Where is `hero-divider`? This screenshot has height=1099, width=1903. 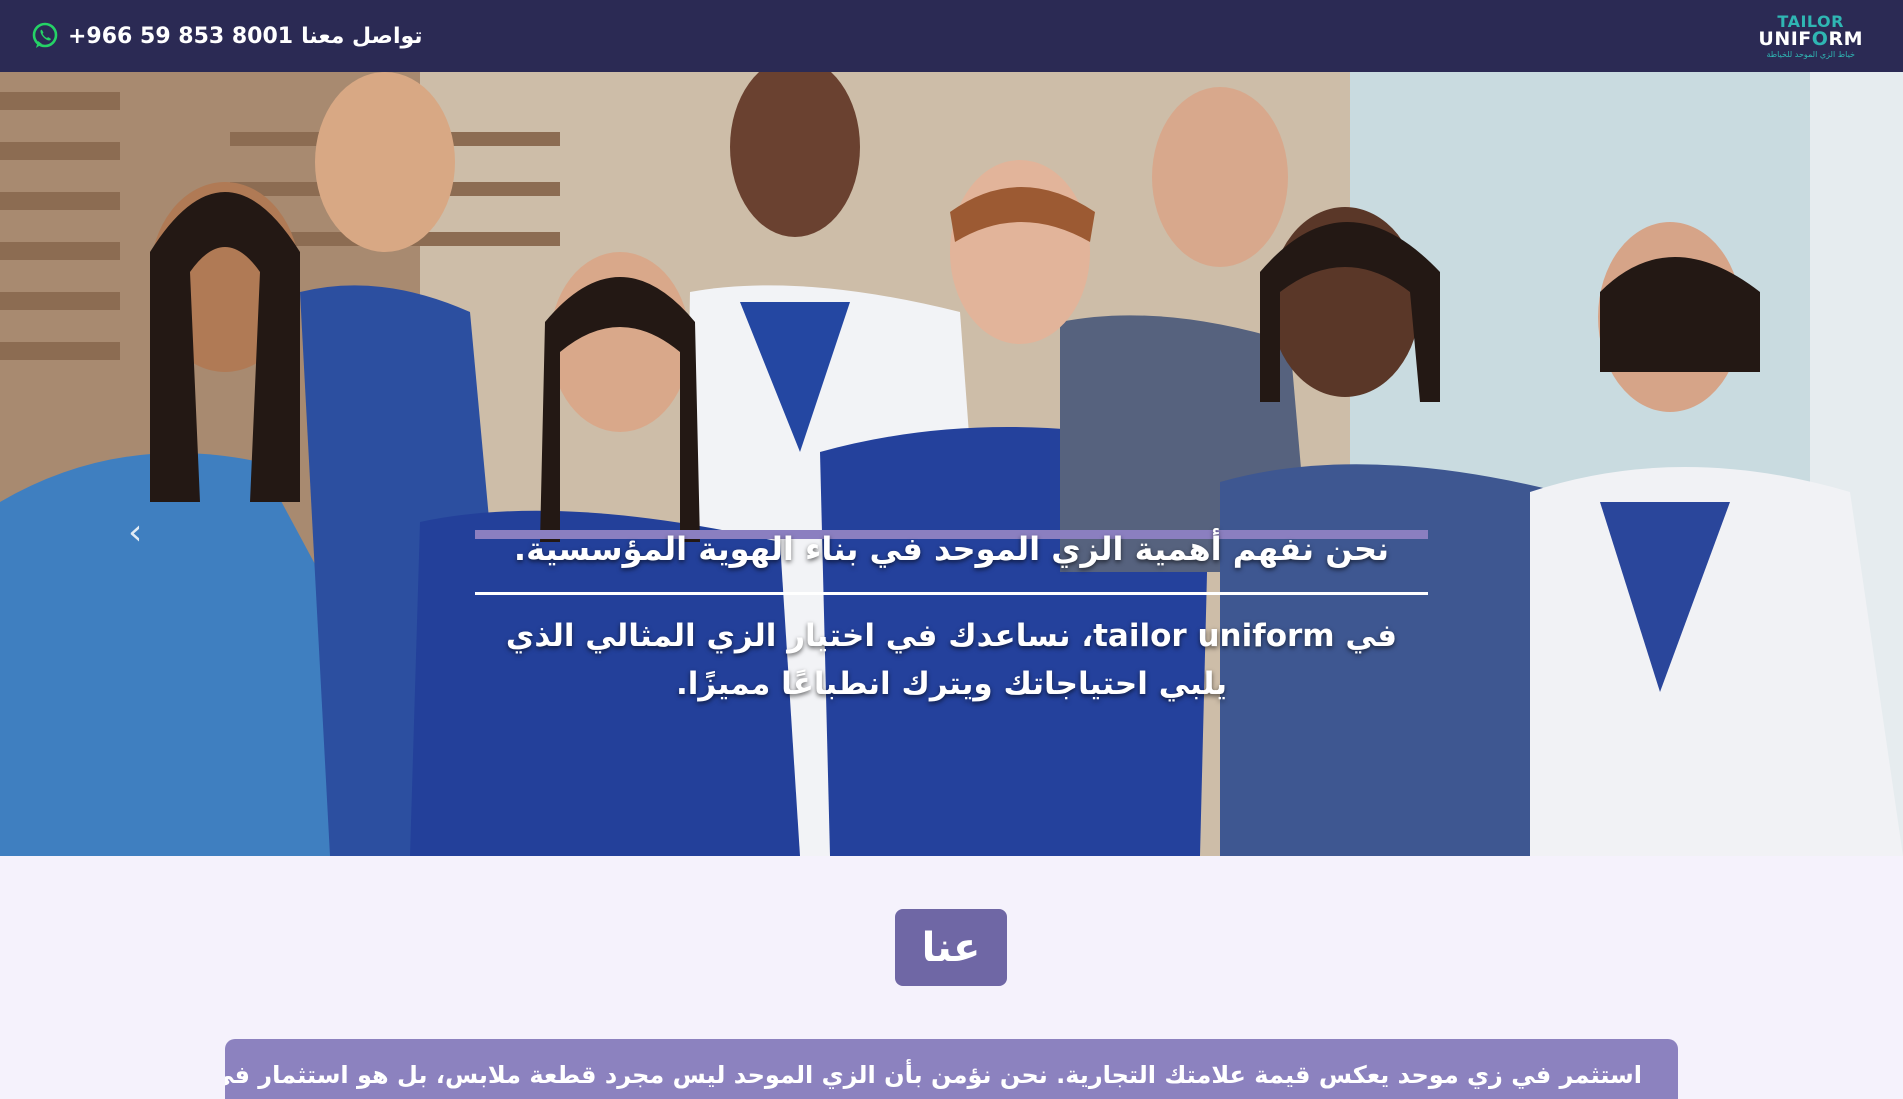 hero-divider is located at coordinates (951, 593).